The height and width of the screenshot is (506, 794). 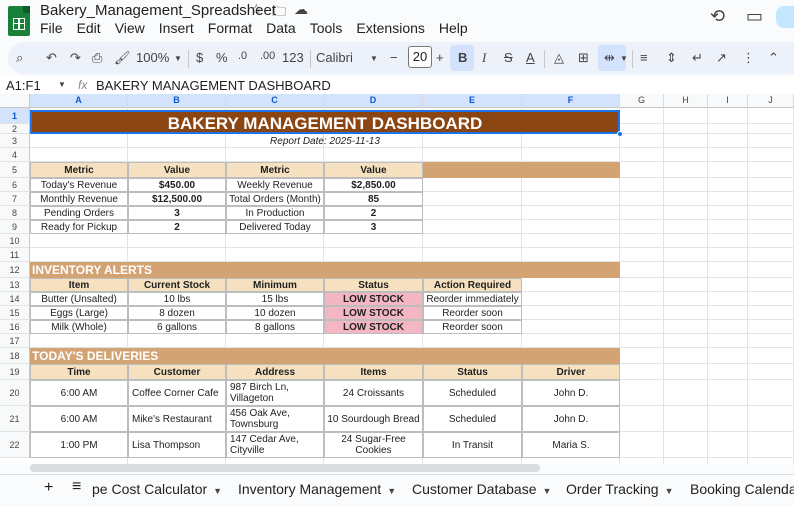 I want to click on cloud-status-icon: ☁, so click(x=301, y=9).